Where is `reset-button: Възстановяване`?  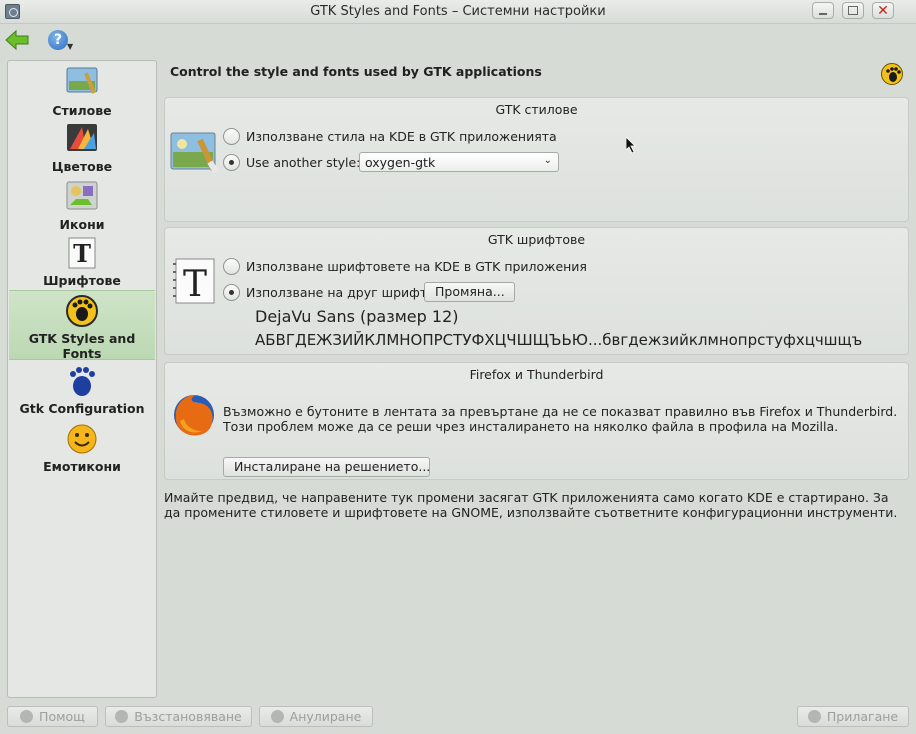 reset-button: Възстановяване is located at coordinates (178, 716).